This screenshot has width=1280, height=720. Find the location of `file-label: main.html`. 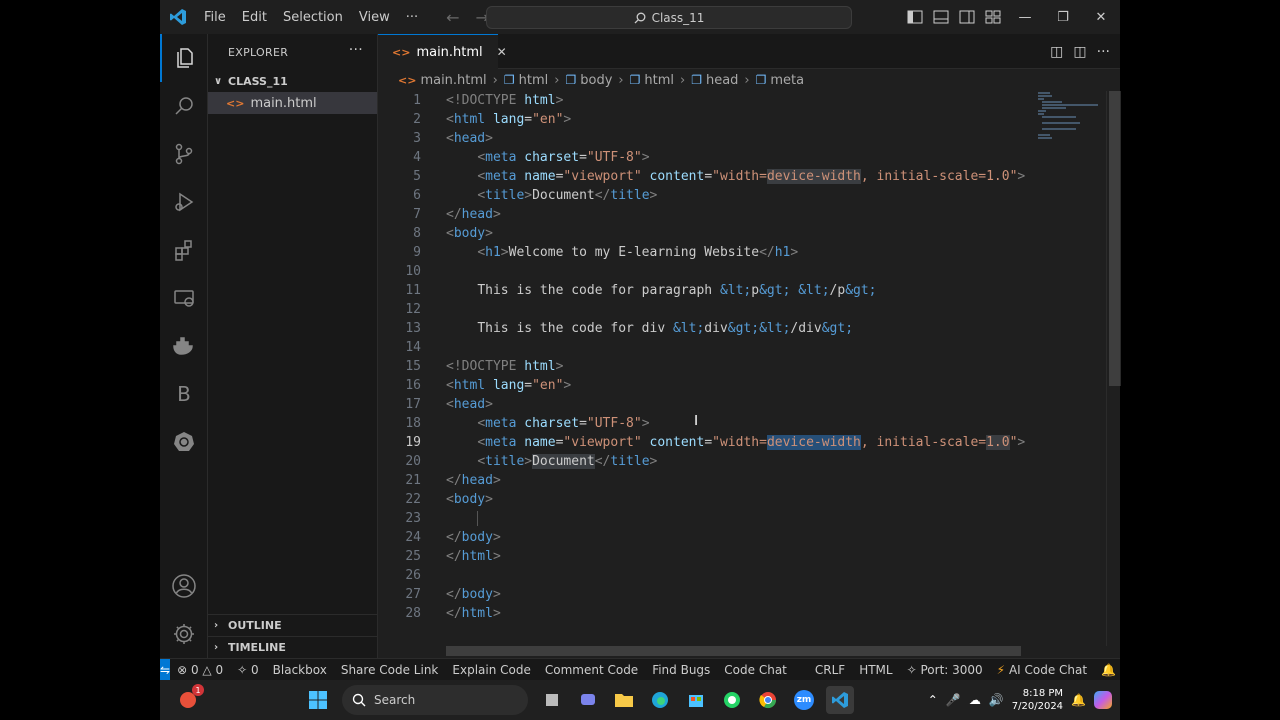

file-label: main.html is located at coordinates (283, 103).